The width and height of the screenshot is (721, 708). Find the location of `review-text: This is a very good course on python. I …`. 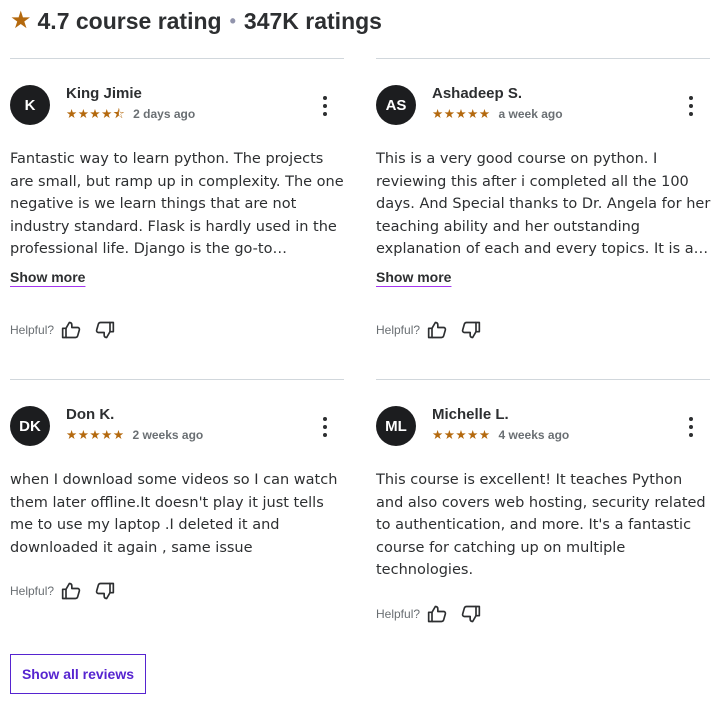

review-text: This is a very good course on python. I … is located at coordinates (543, 204).